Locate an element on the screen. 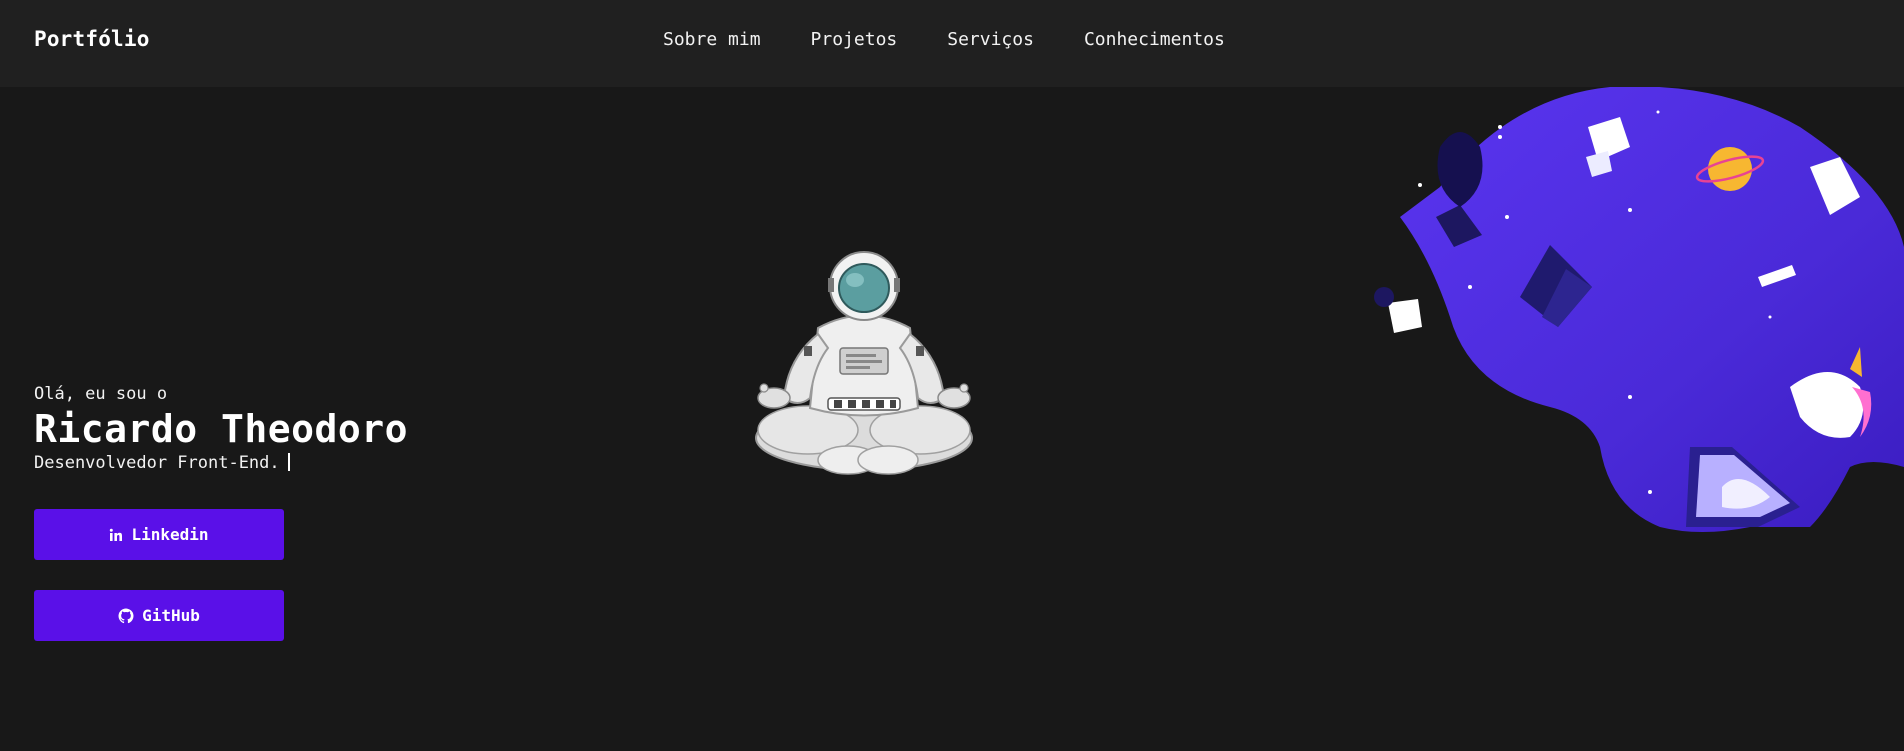 Image resolution: width=1904 pixels, height=751 pixels. hero-name: Ricardo Theodoro is located at coordinates (221, 429).